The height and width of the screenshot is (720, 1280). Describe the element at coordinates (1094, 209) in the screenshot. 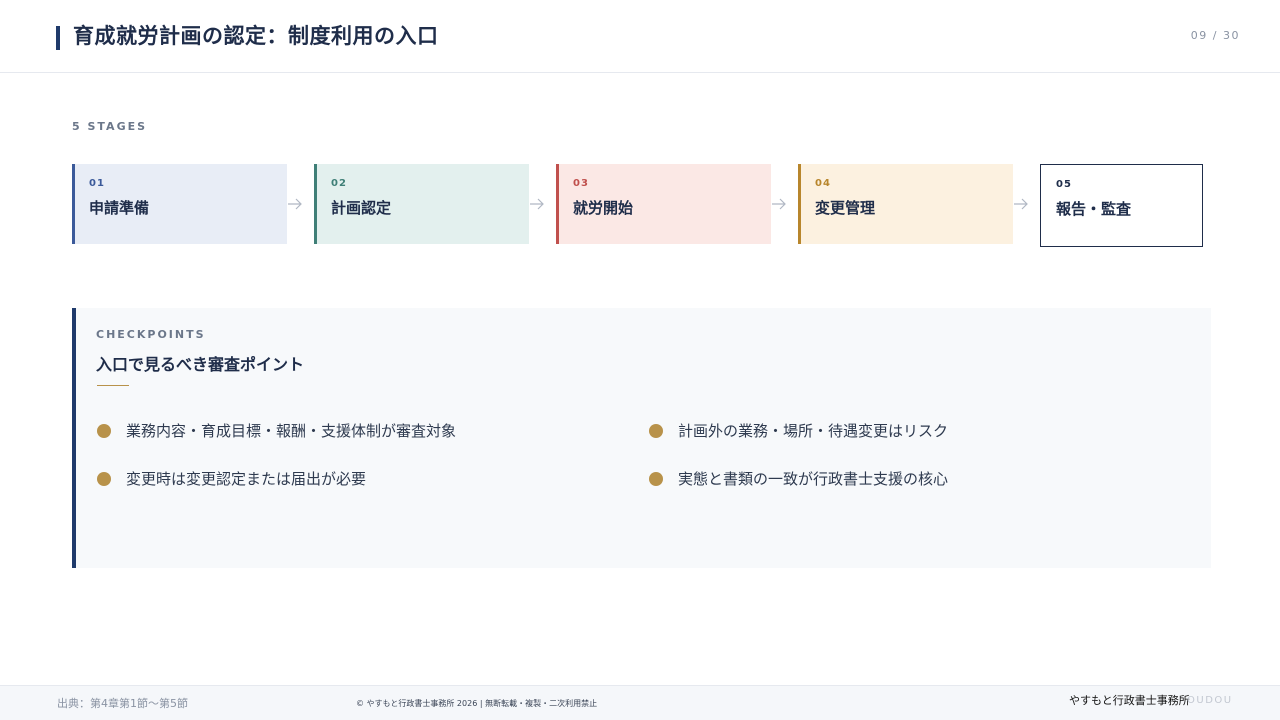

I see `stage-name: 報告・監査` at that location.